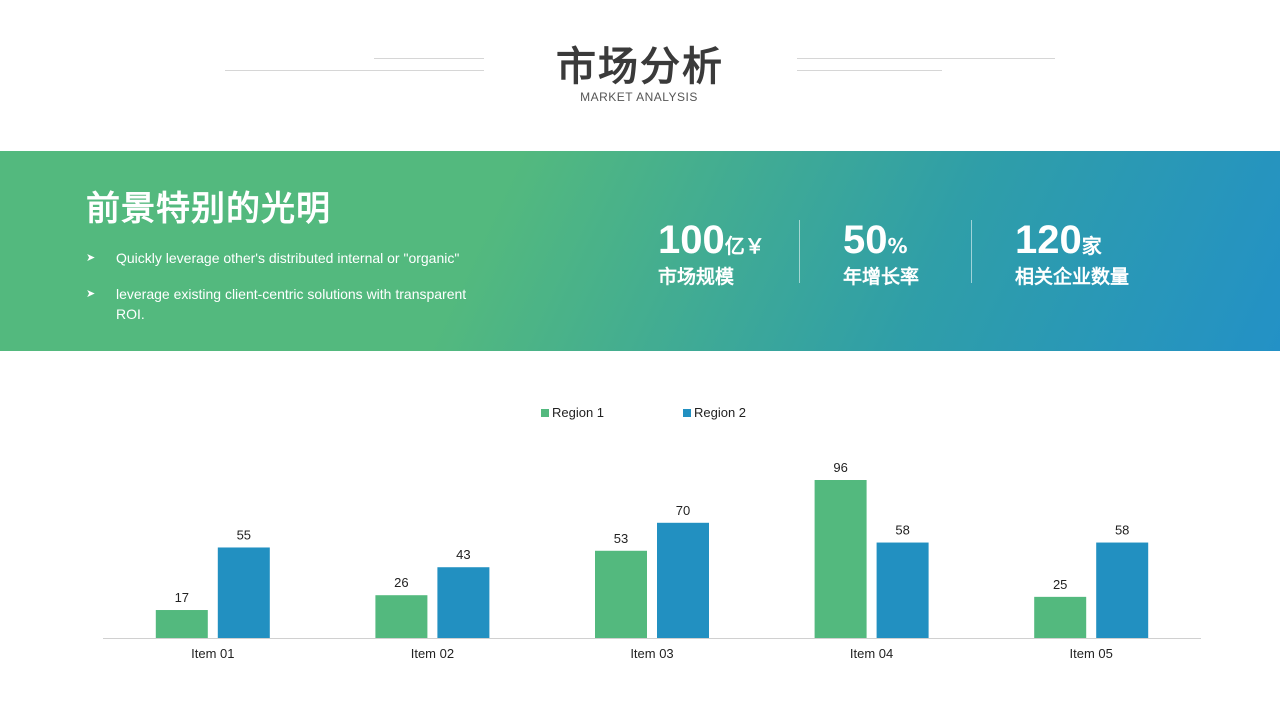  I want to click on data-label: 43, so click(463, 554).